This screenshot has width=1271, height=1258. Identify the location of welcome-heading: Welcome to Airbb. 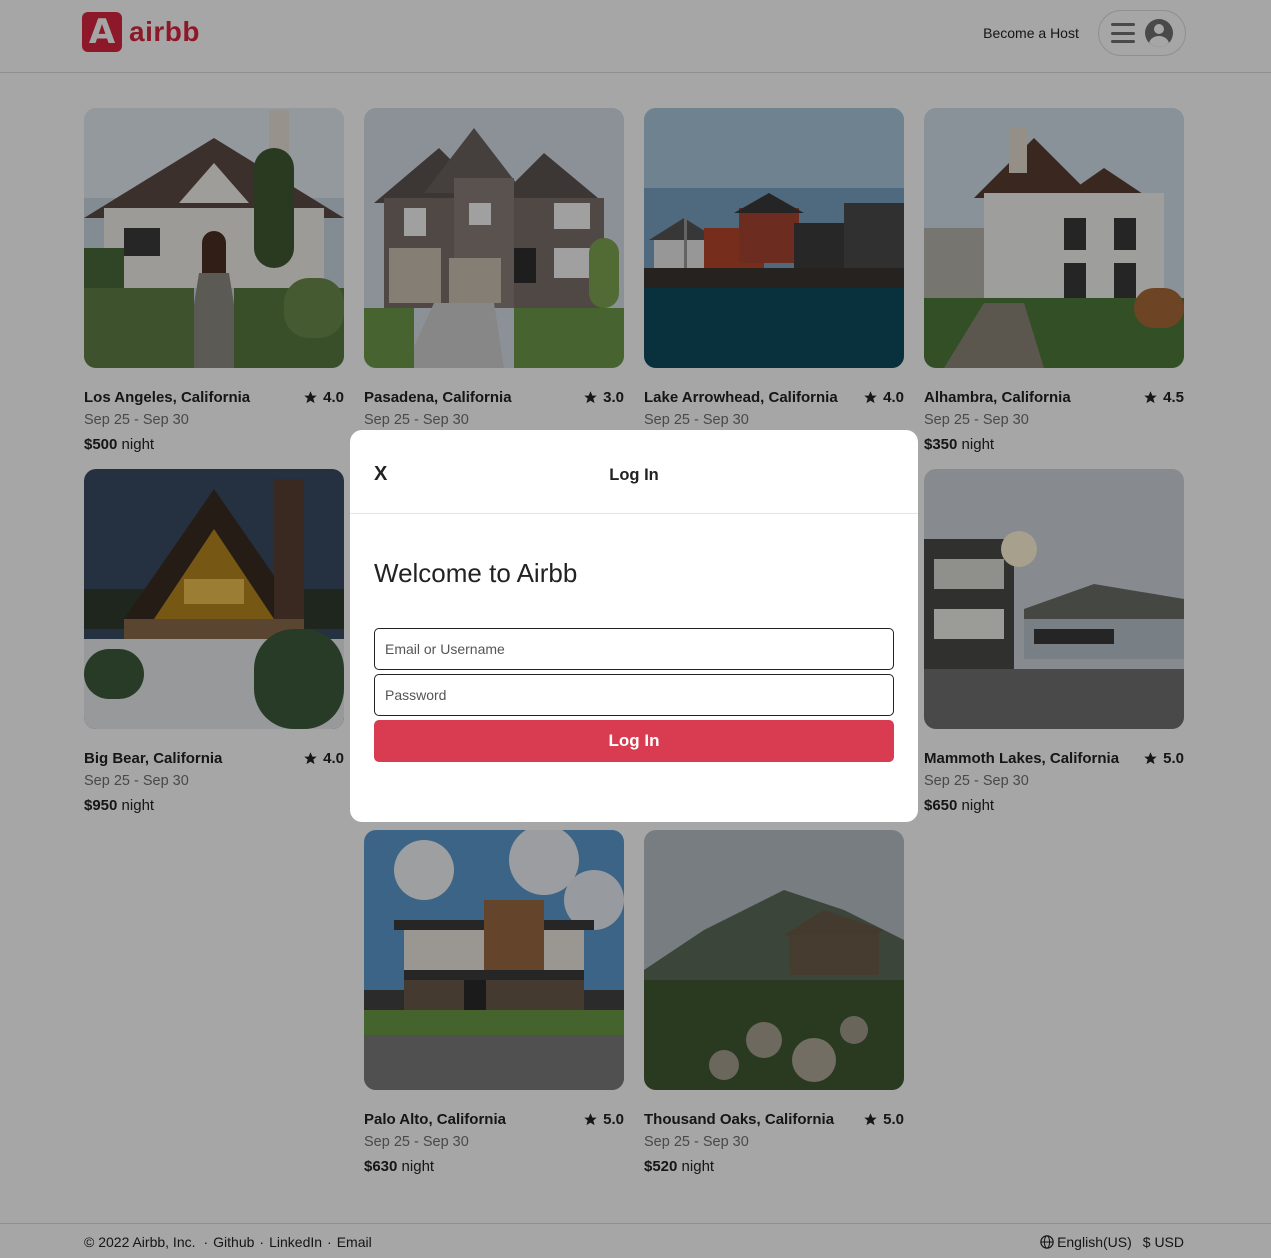
(476, 573).